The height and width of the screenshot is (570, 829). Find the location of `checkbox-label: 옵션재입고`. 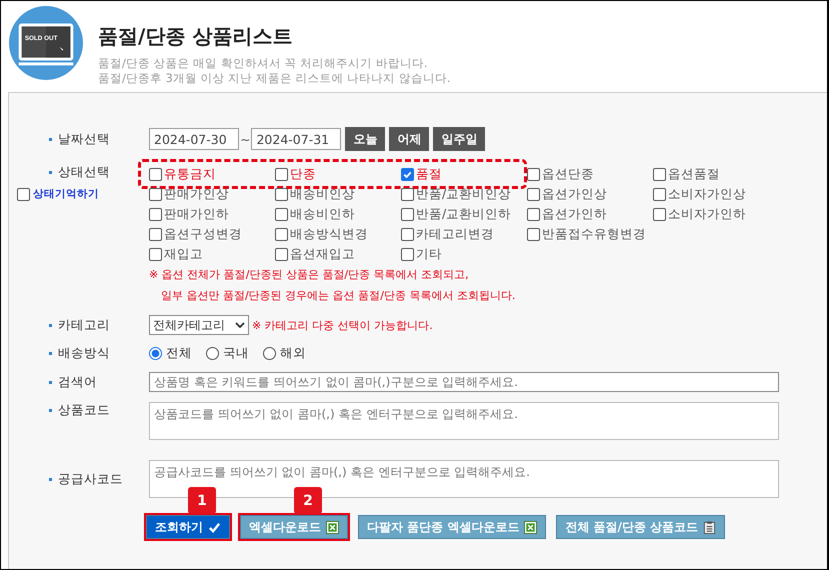

checkbox-label: 옵션재입고 is located at coordinates (322, 254).